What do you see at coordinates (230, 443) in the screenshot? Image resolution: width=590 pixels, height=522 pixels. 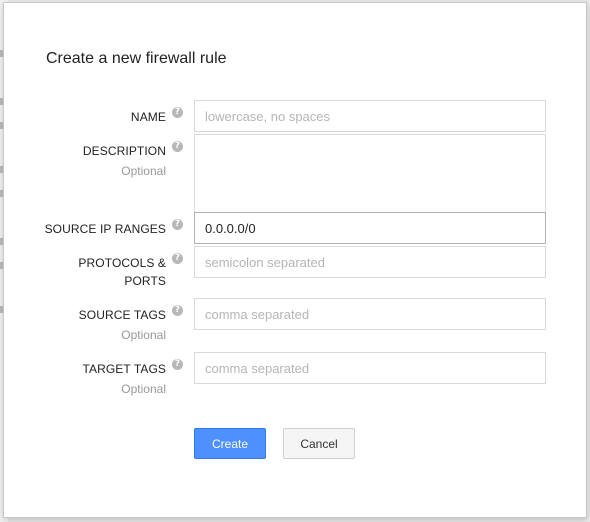 I see `create-button: Create` at bounding box center [230, 443].